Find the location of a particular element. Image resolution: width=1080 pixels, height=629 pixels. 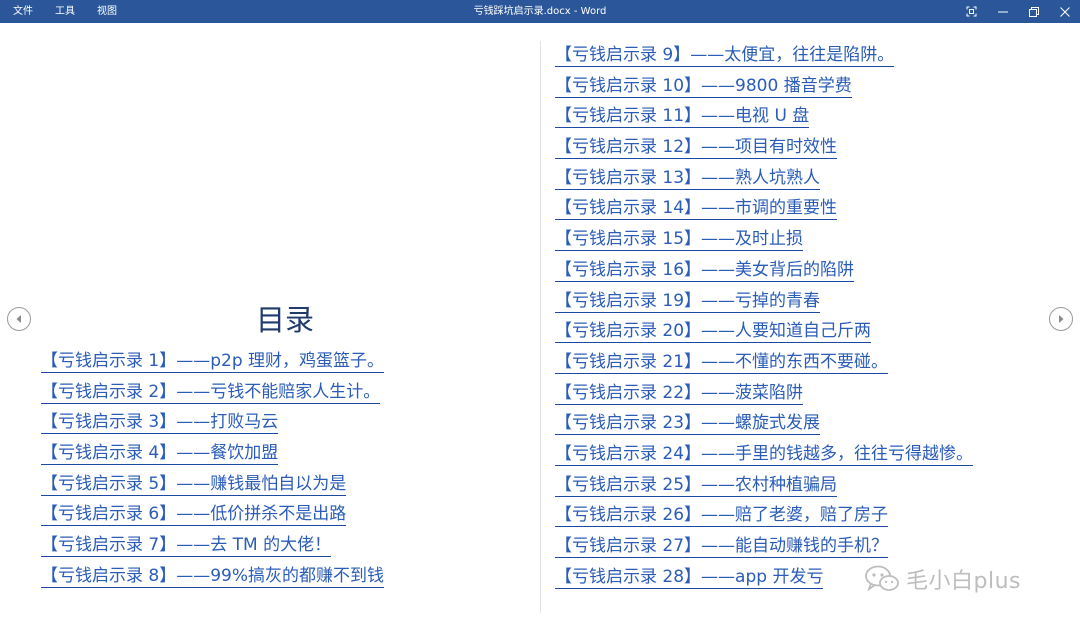

toc-entry-15: 【亏钱启示录 15】——及时止损 is located at coordinates (764, 239).